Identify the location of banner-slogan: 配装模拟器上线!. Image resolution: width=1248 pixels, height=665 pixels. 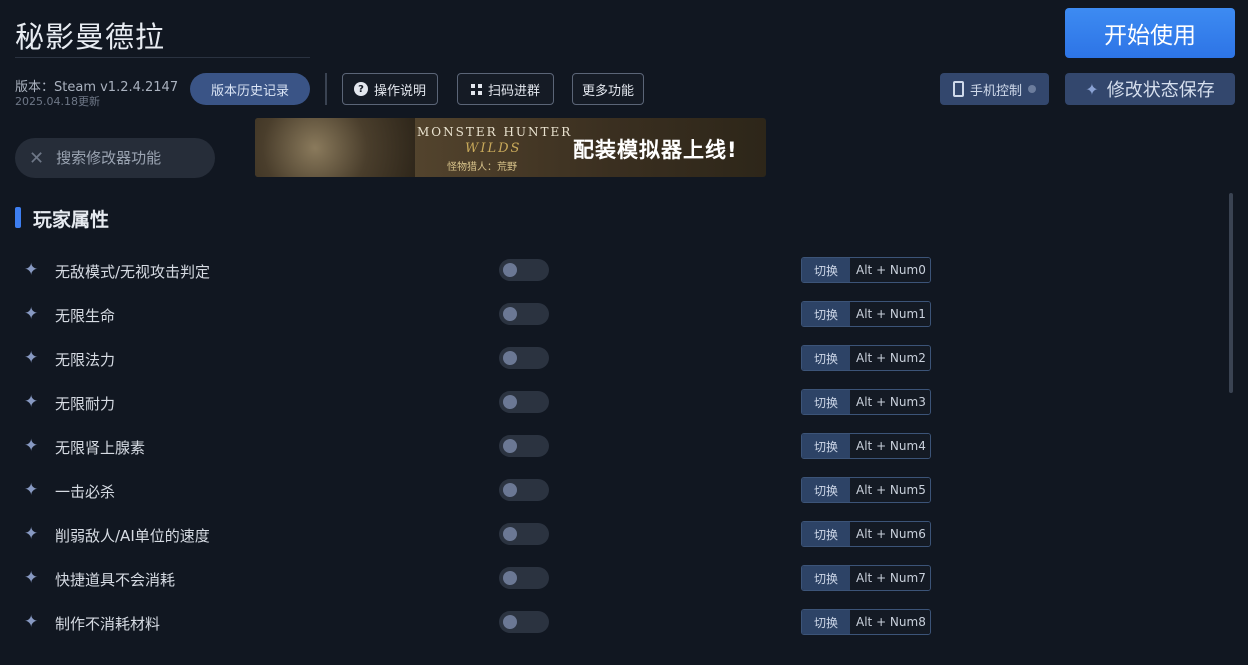
(655, 150).